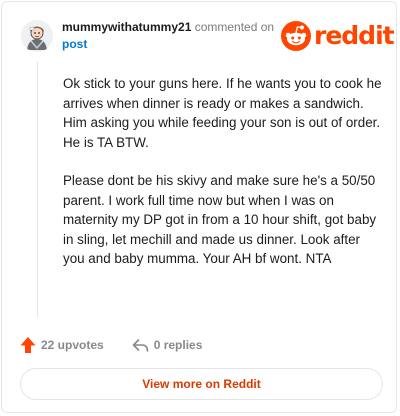  Describe the element at coordinates (178, 345) in the screenshot. I see `reply-count: 0 replies` at that location.